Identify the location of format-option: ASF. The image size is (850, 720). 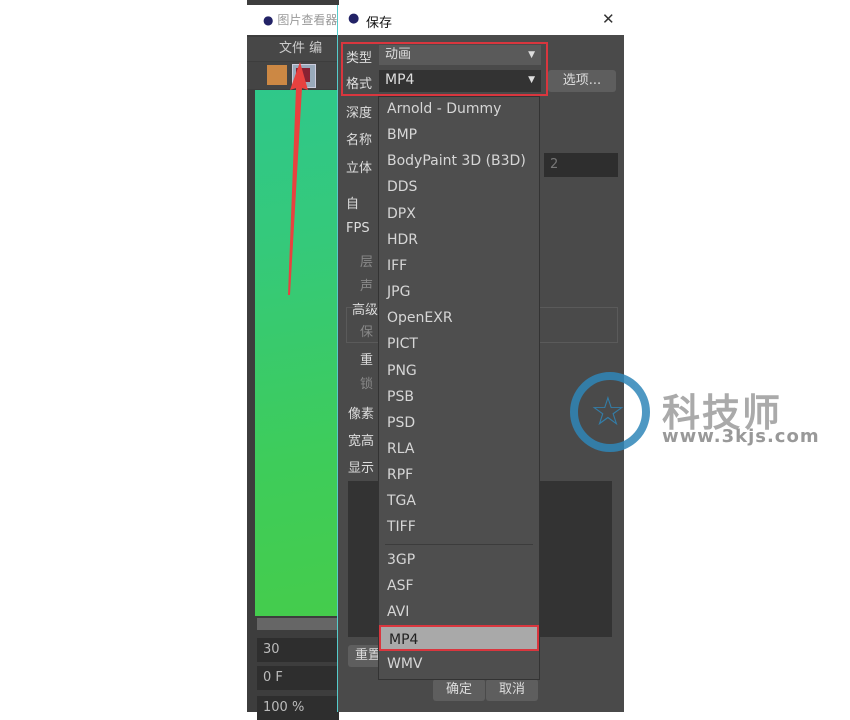
(400, 586).